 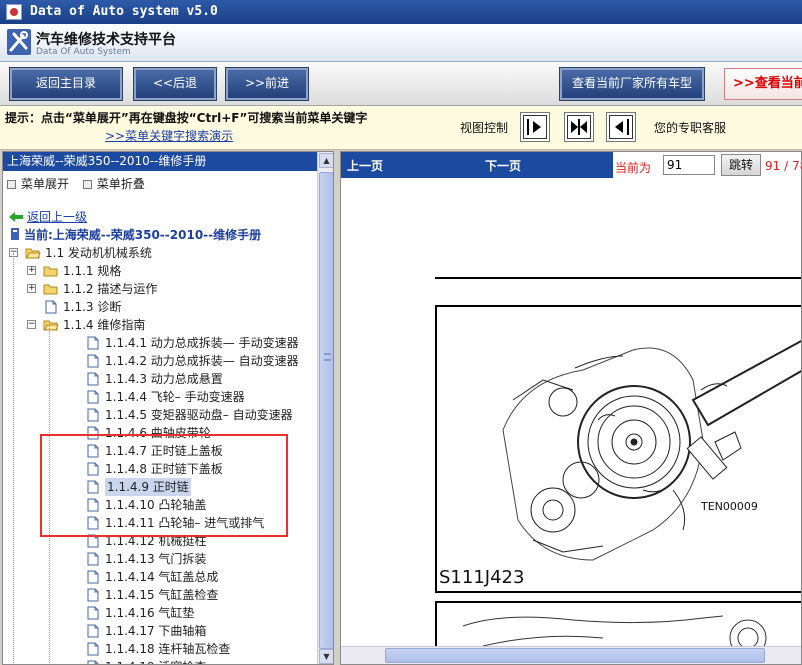 I want to click on split-view-icon, so click(x=579, y=127).